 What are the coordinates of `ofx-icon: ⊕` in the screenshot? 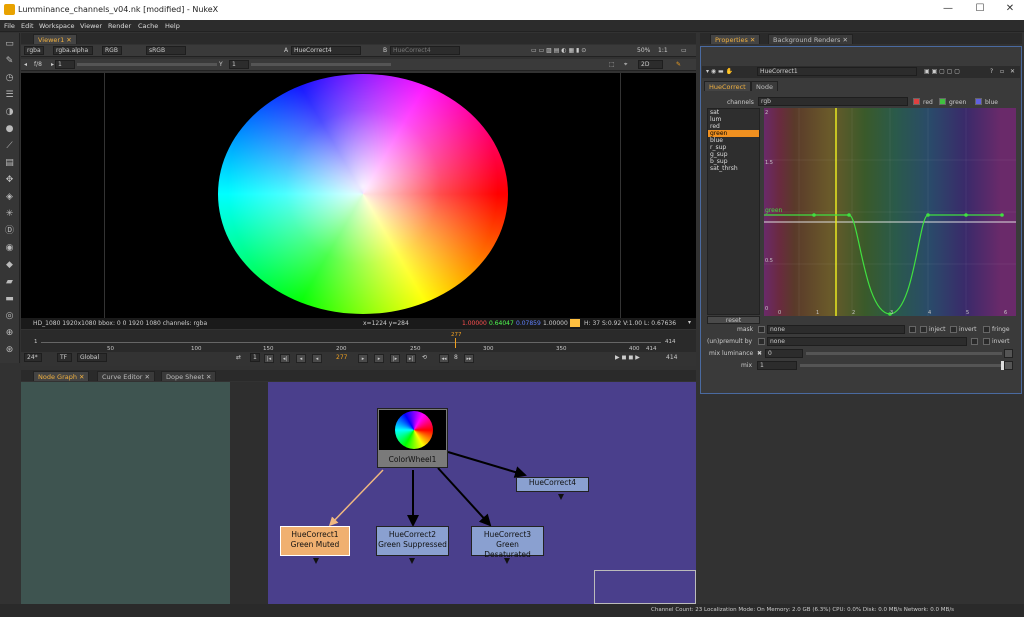 It's located at (9, 333).